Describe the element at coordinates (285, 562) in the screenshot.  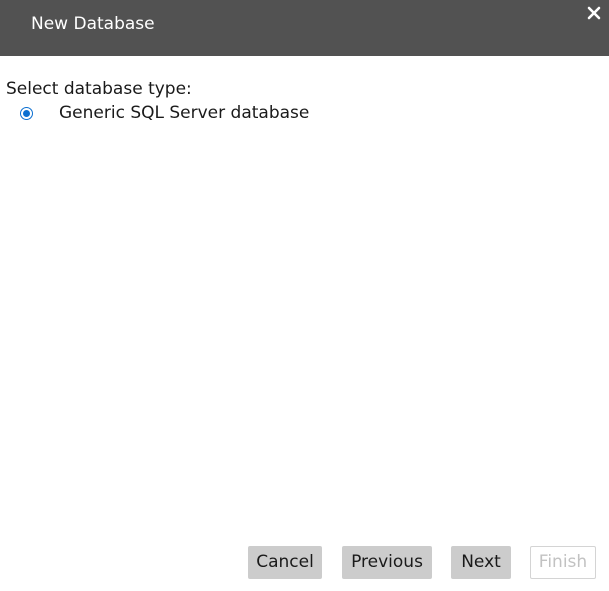
I see `cancel-button: Cancel` at that location.